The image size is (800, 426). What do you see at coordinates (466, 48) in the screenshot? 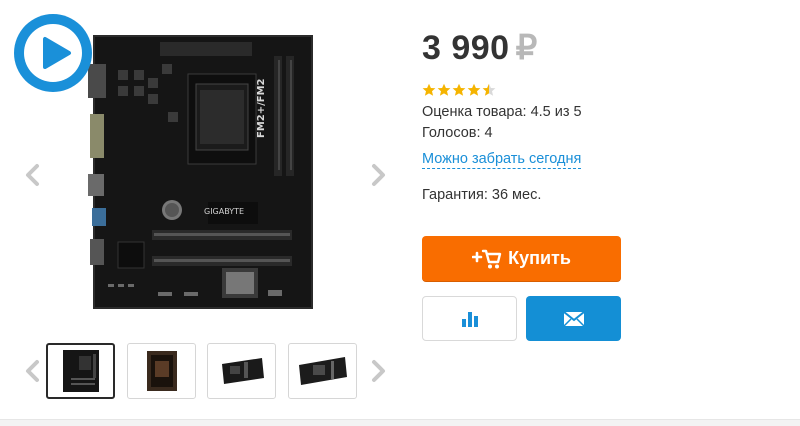
I see `price-value: 3 990` at bounding box center [466, 48].